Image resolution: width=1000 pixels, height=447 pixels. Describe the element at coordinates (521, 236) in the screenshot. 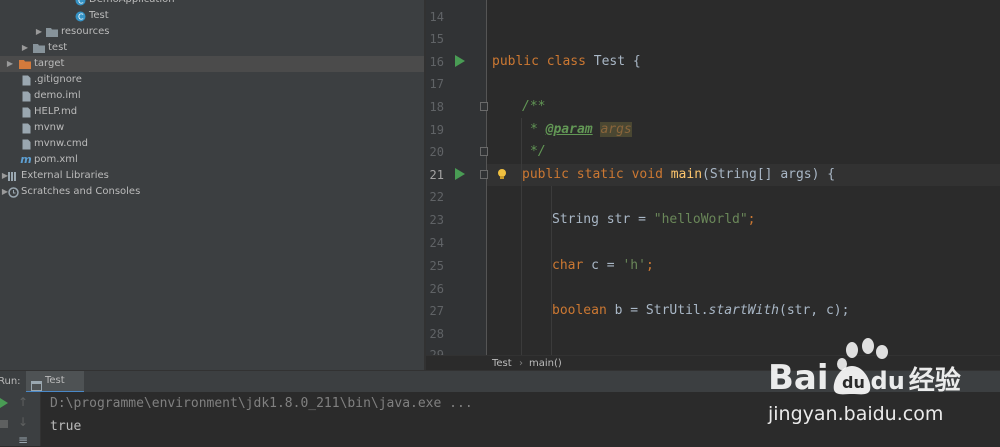

I see `indent-guide` at that location.